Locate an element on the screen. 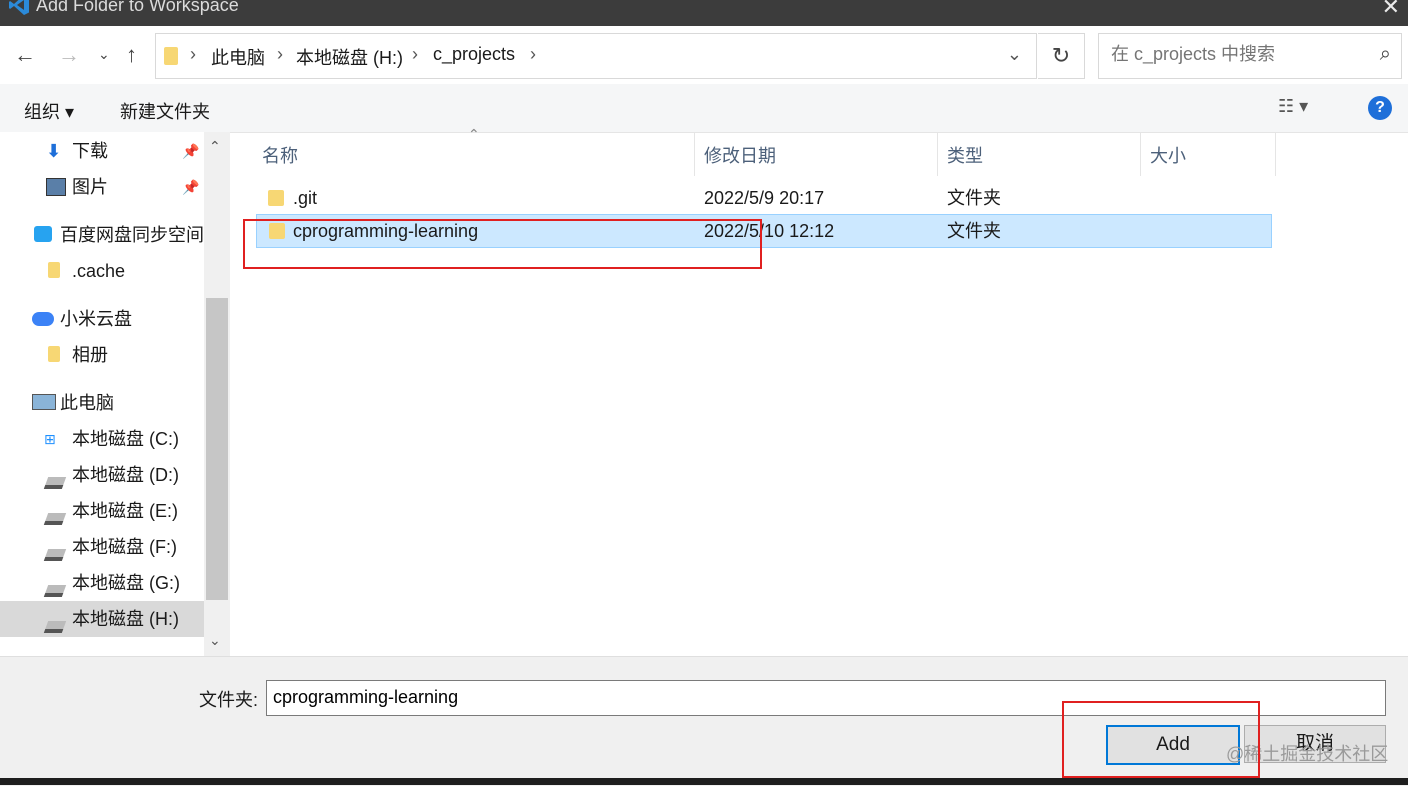 This screenshot has height=786, width=1408. sidebar-item-label: 本地磁盘 (D:) is located at coordinates (125, 475).